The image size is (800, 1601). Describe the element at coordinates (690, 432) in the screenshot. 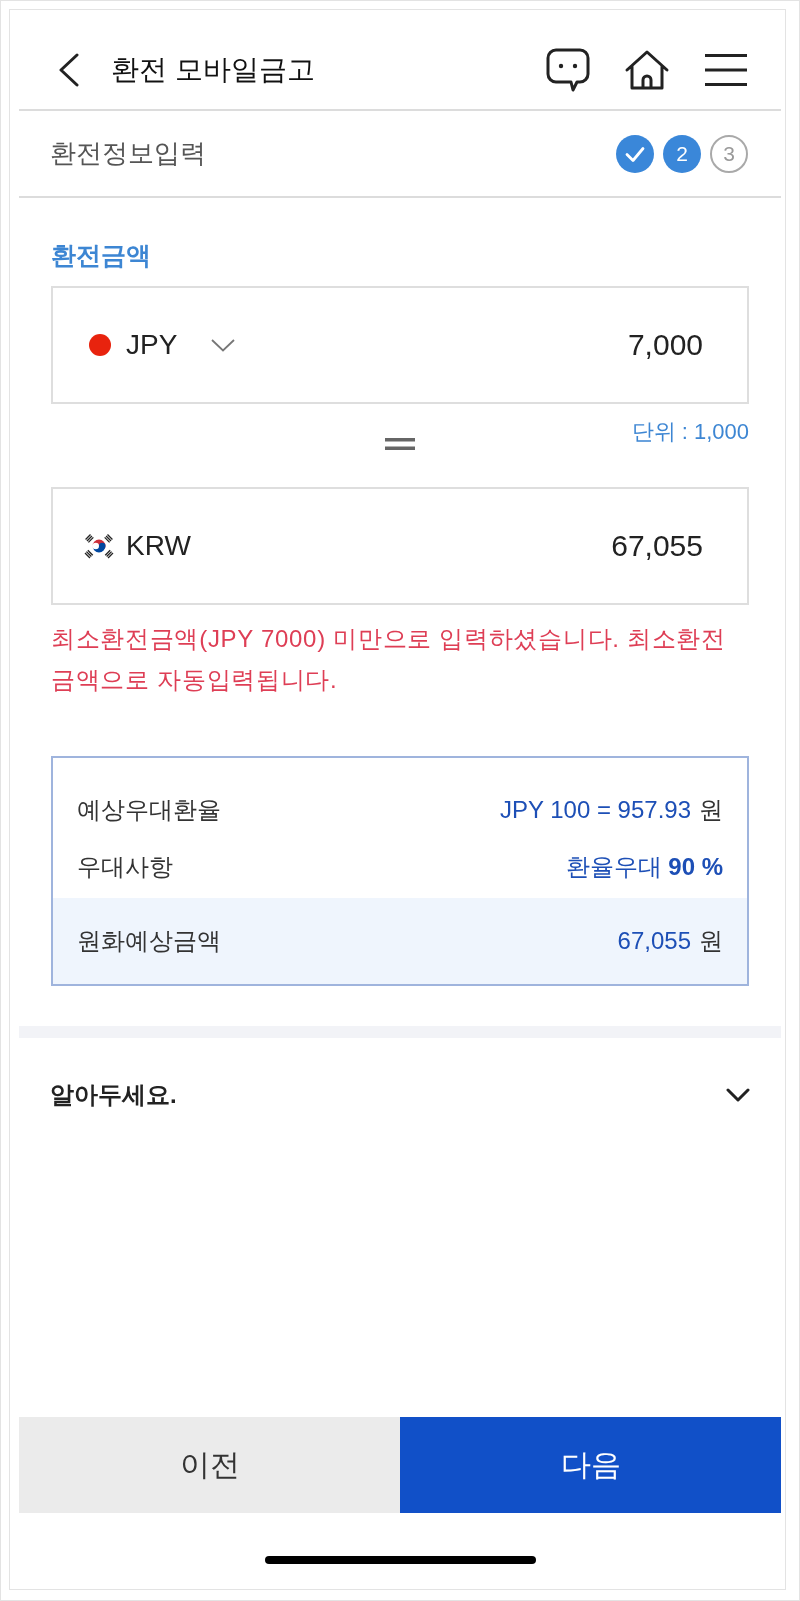

I see `unit-note: 단위 : 1,000` at that location.